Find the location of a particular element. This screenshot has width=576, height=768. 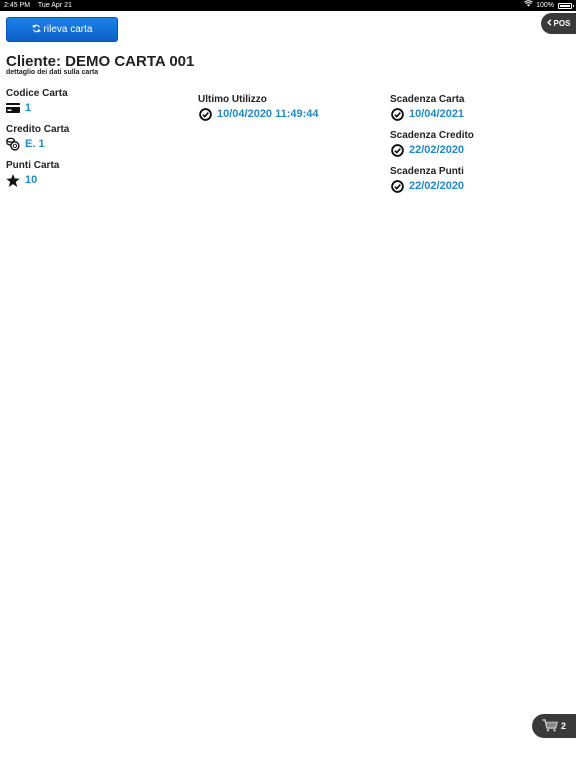

field-codice-carta: Codice Carta 1 is located at coordinates (37, 101).